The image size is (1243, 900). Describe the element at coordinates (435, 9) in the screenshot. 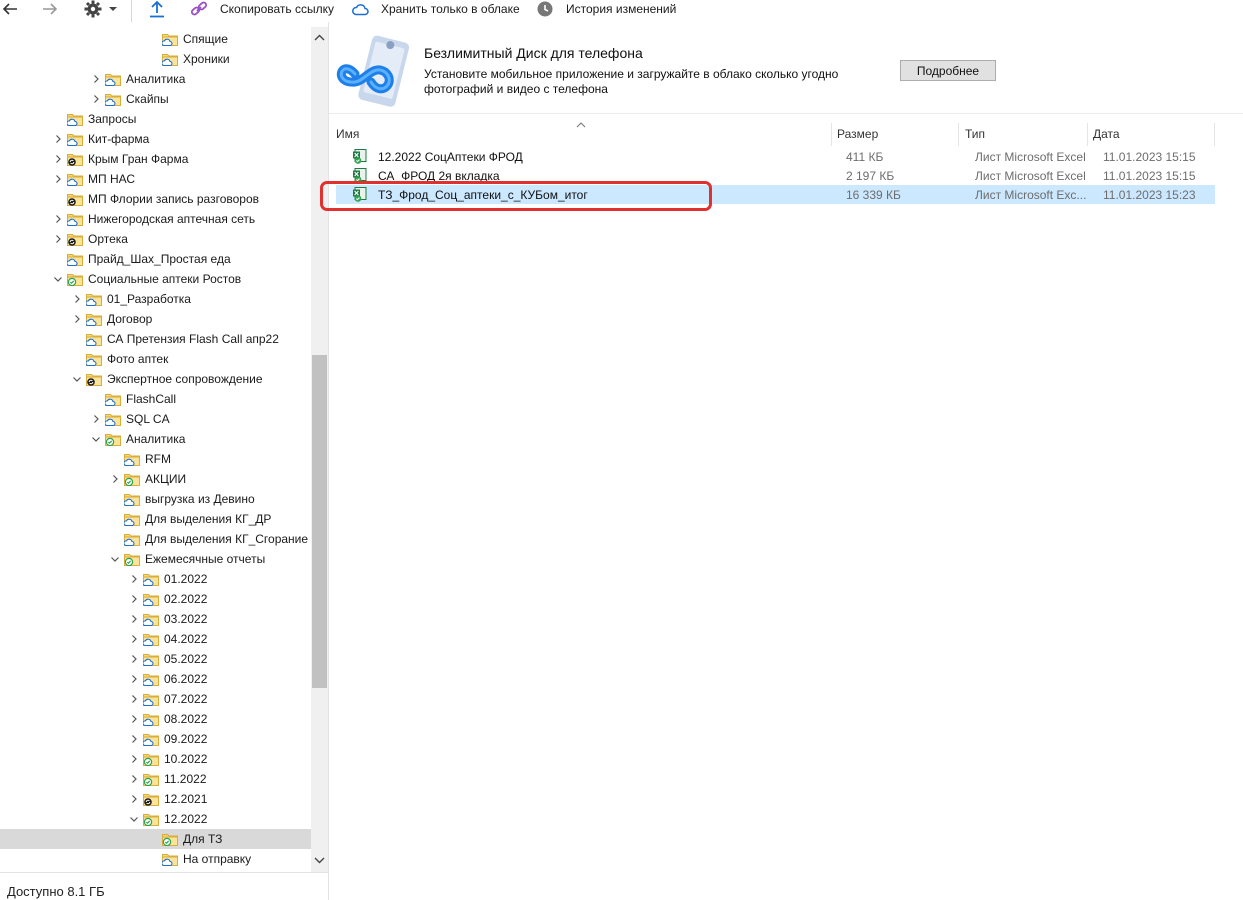

I see `cloud-only-button: Хранить только в облаке` at that location.